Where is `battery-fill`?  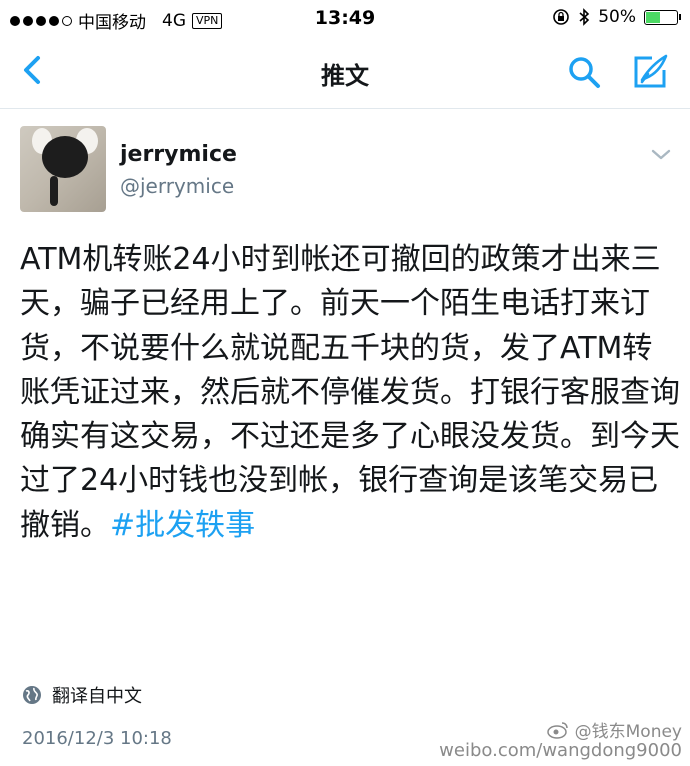
battery-fill is located at coordinates (653, 17).